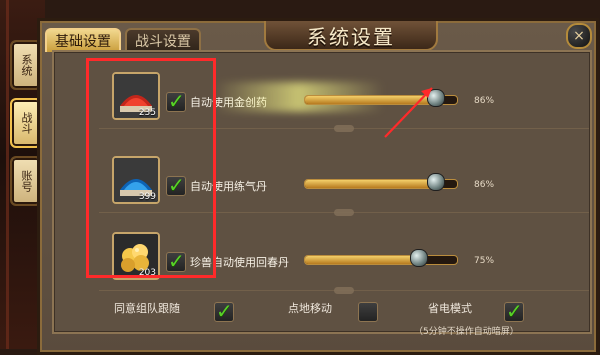 Image resolution: width=600 pixels, height=355 pixels. What do you see at coordinates (83, 40) in the screenshot?
I see `tab-basic-settings: 基础设置` at bounding box center [83, 40].